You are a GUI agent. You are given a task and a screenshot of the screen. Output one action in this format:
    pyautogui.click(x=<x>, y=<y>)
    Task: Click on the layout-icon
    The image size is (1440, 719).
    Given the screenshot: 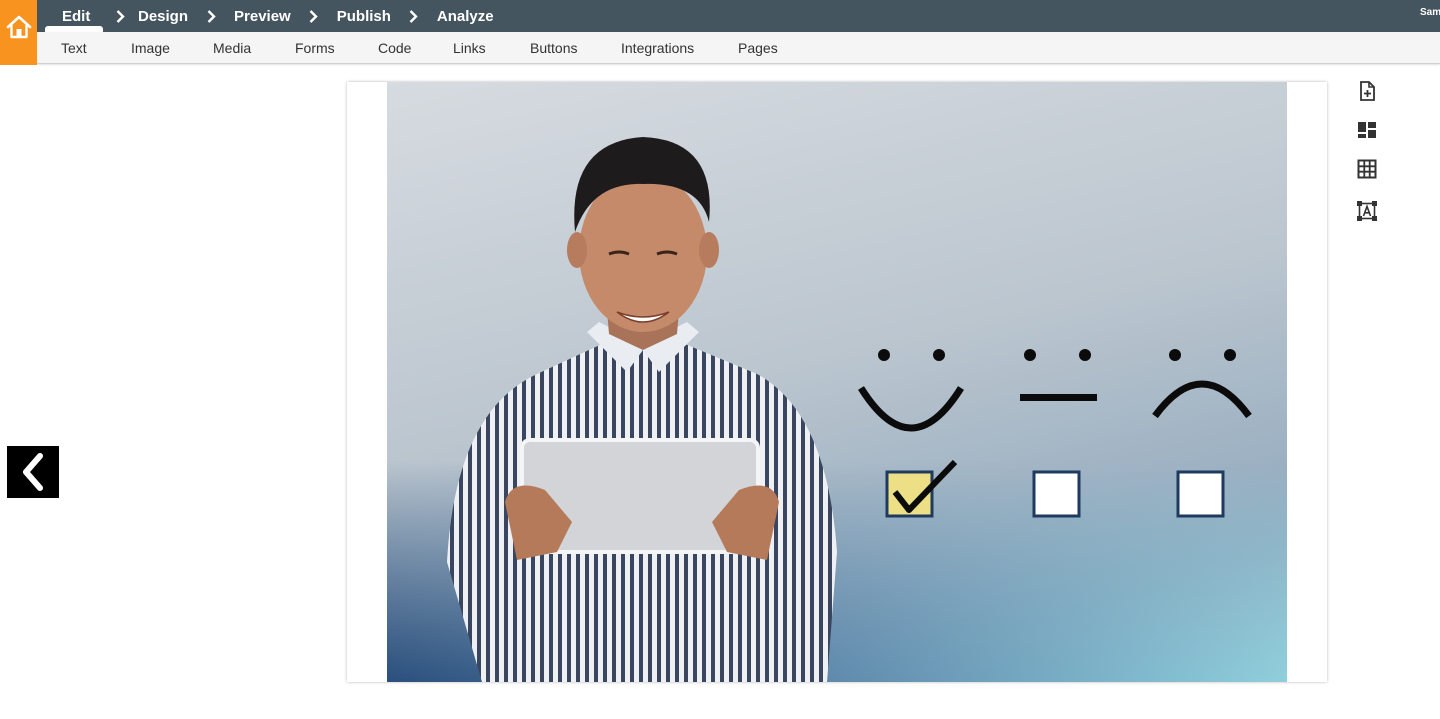 What is the action you would take?
    pyautogui.click(x=1367, y=130)
    